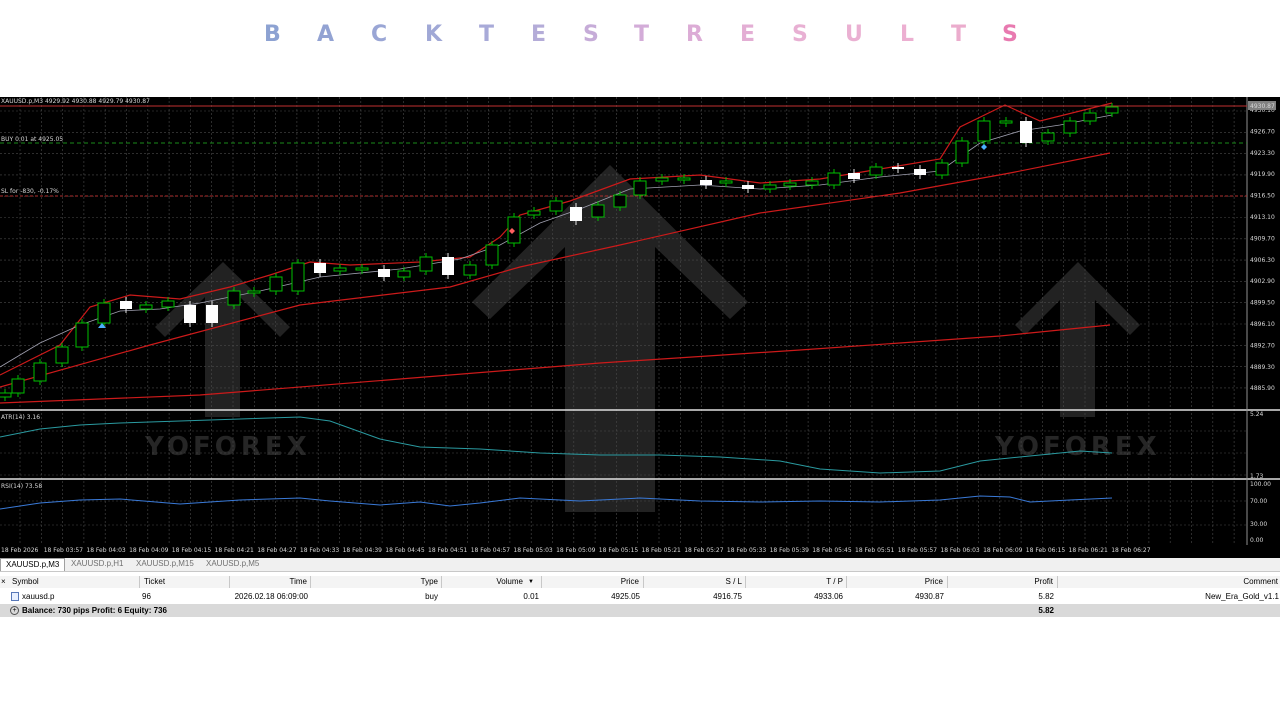 Image resolution: width=1280 pixels, height=720 pixels. Describe the element at coordinates (235, 550) in the screenshot. I see `time-tick: 18 Feb 04:21` at that location.